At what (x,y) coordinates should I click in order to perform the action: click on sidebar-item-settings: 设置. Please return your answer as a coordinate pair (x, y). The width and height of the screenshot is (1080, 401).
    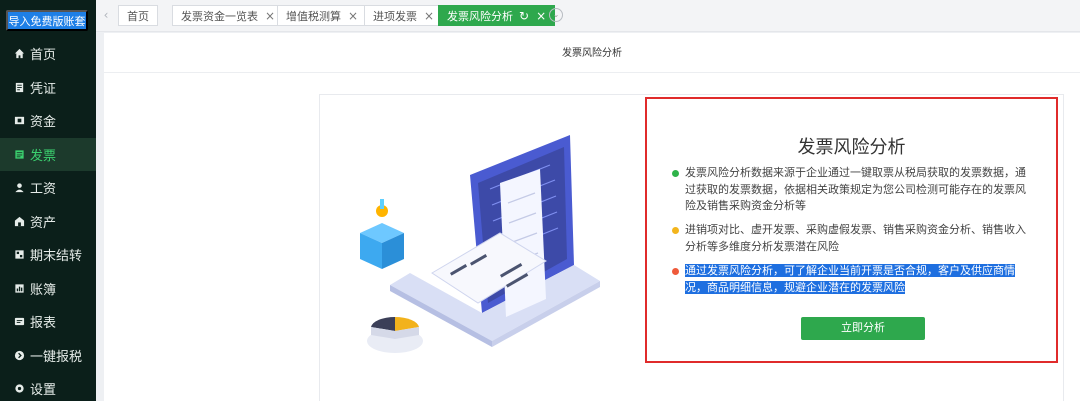
    Looking at the image, I should click on (48, 386).